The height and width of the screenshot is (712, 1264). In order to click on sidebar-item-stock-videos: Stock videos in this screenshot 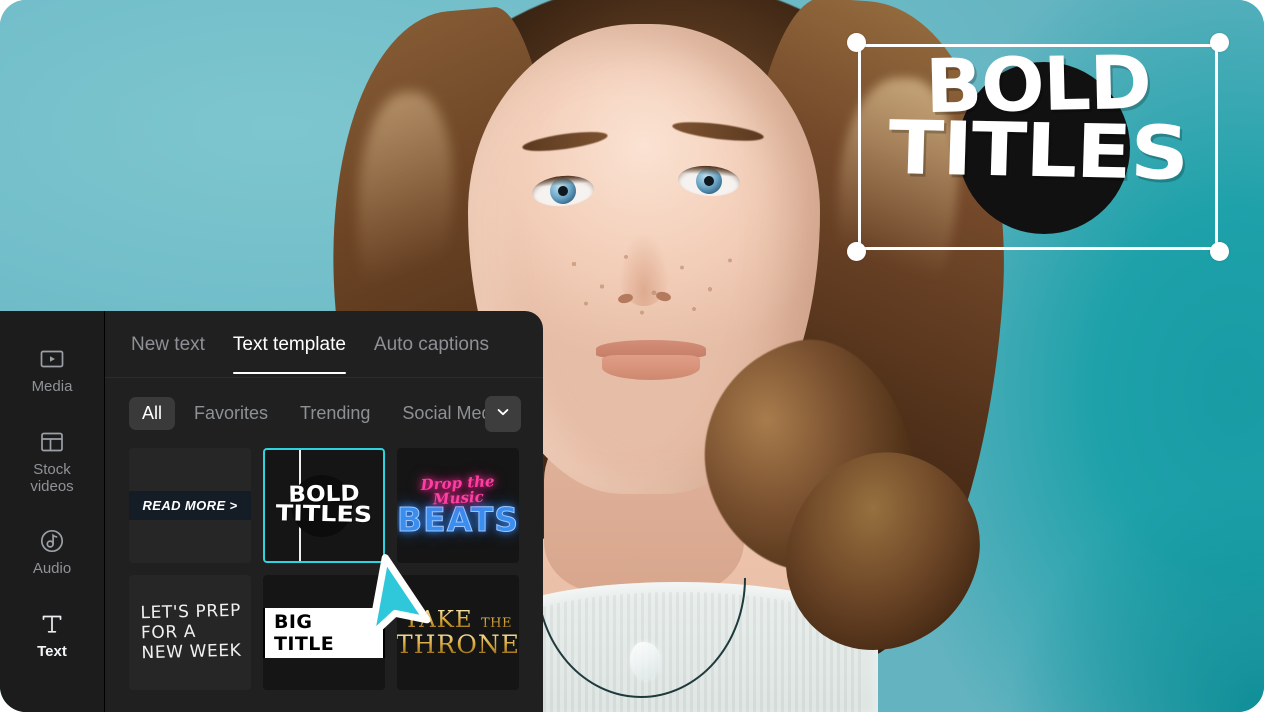, I will do `click(52, 461)`.